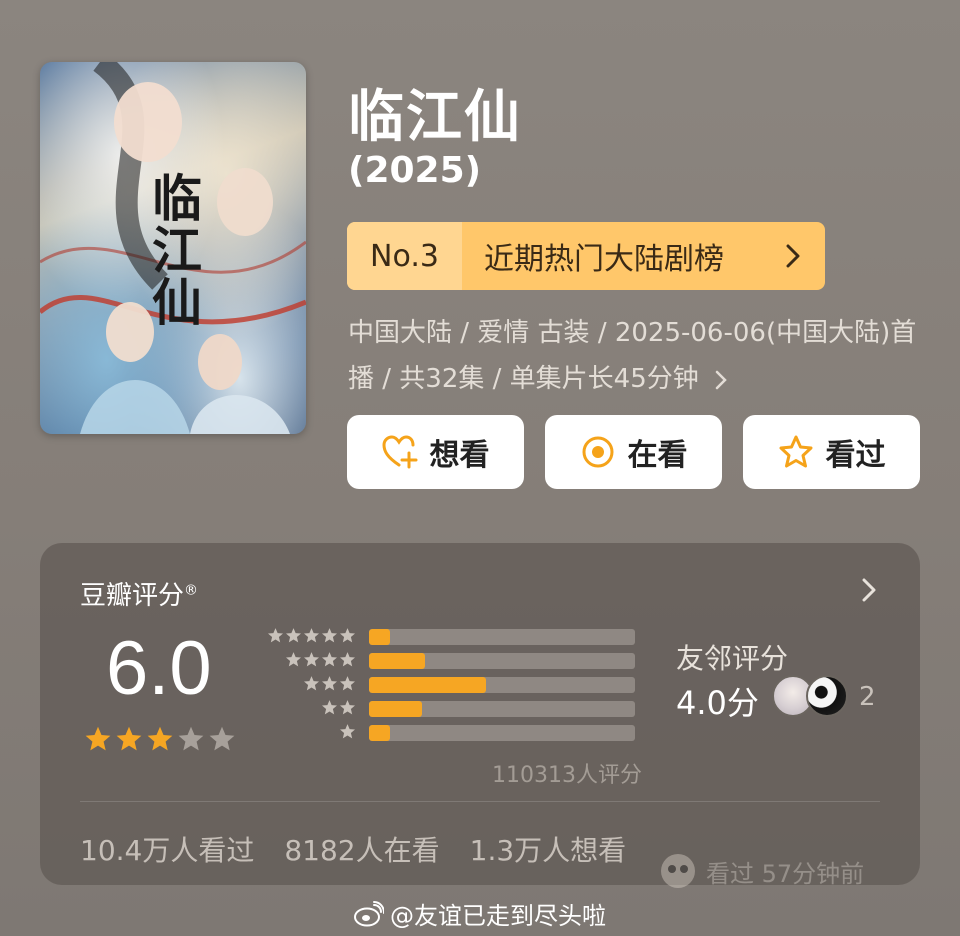  I want to click on activity-watermark: 看过 57分钟前, so click(762, 871).